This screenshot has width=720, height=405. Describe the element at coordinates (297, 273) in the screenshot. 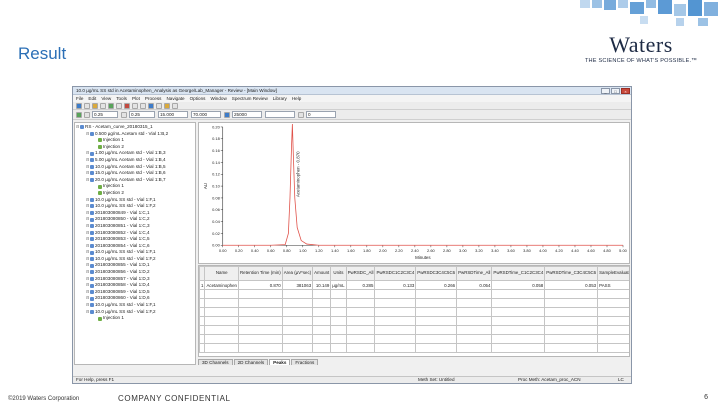

I see `col-header-area: Area (µV*sec)` at that location.